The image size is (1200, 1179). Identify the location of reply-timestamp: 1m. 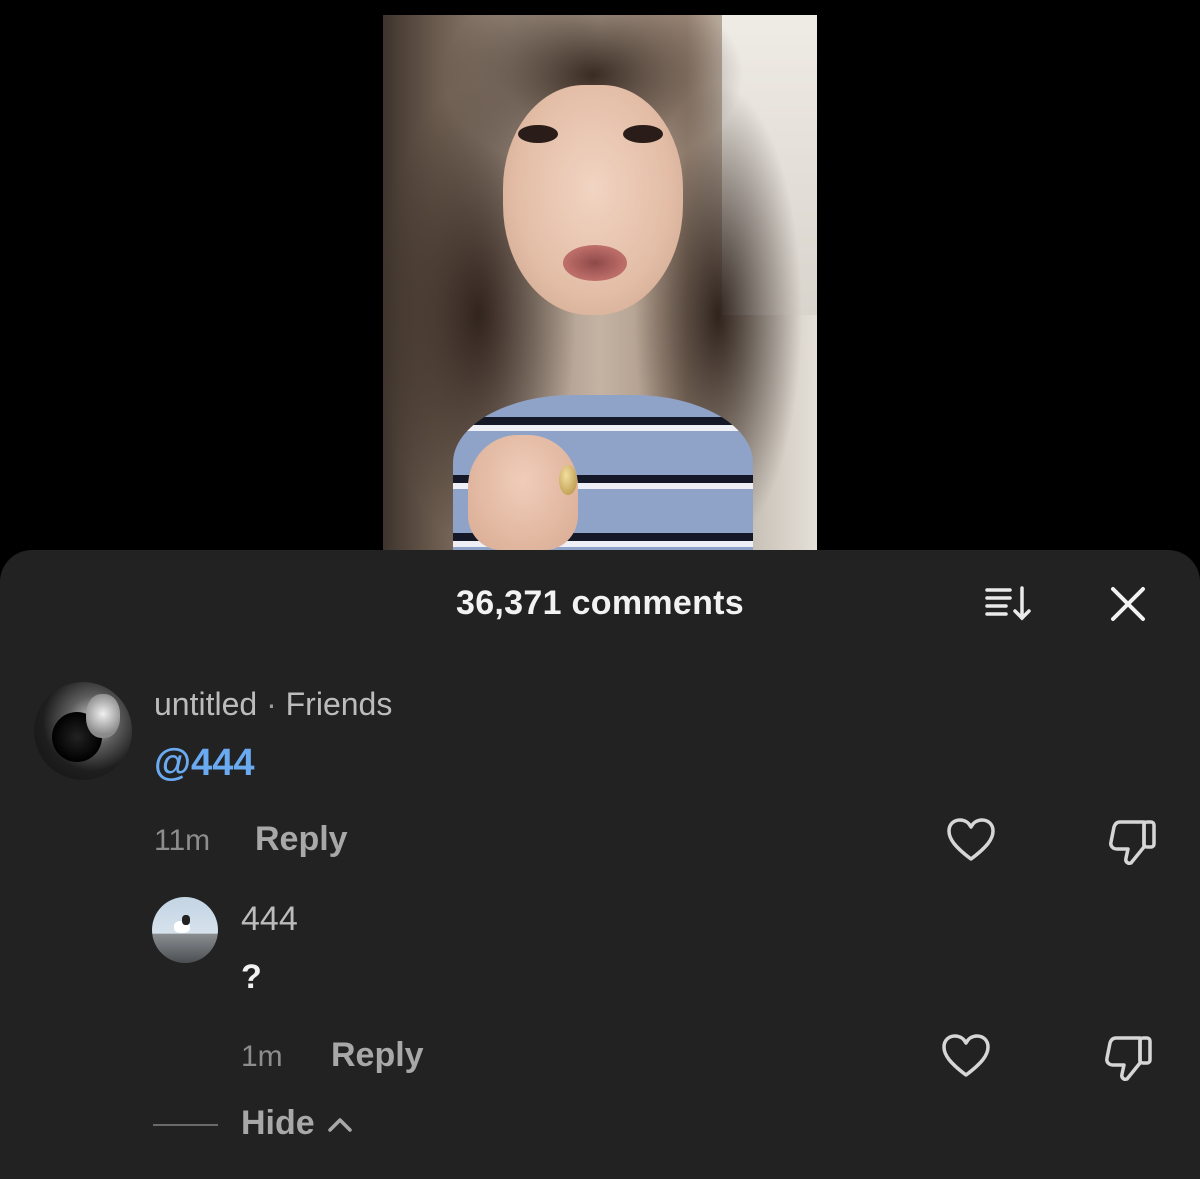
(262, 1056).